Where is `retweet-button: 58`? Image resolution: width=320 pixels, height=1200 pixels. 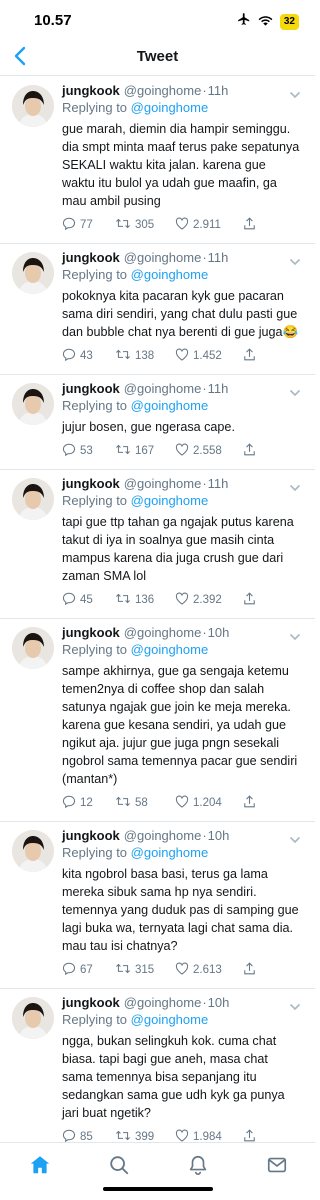 retweet-button: 58 is located at coordinates (145, 803).